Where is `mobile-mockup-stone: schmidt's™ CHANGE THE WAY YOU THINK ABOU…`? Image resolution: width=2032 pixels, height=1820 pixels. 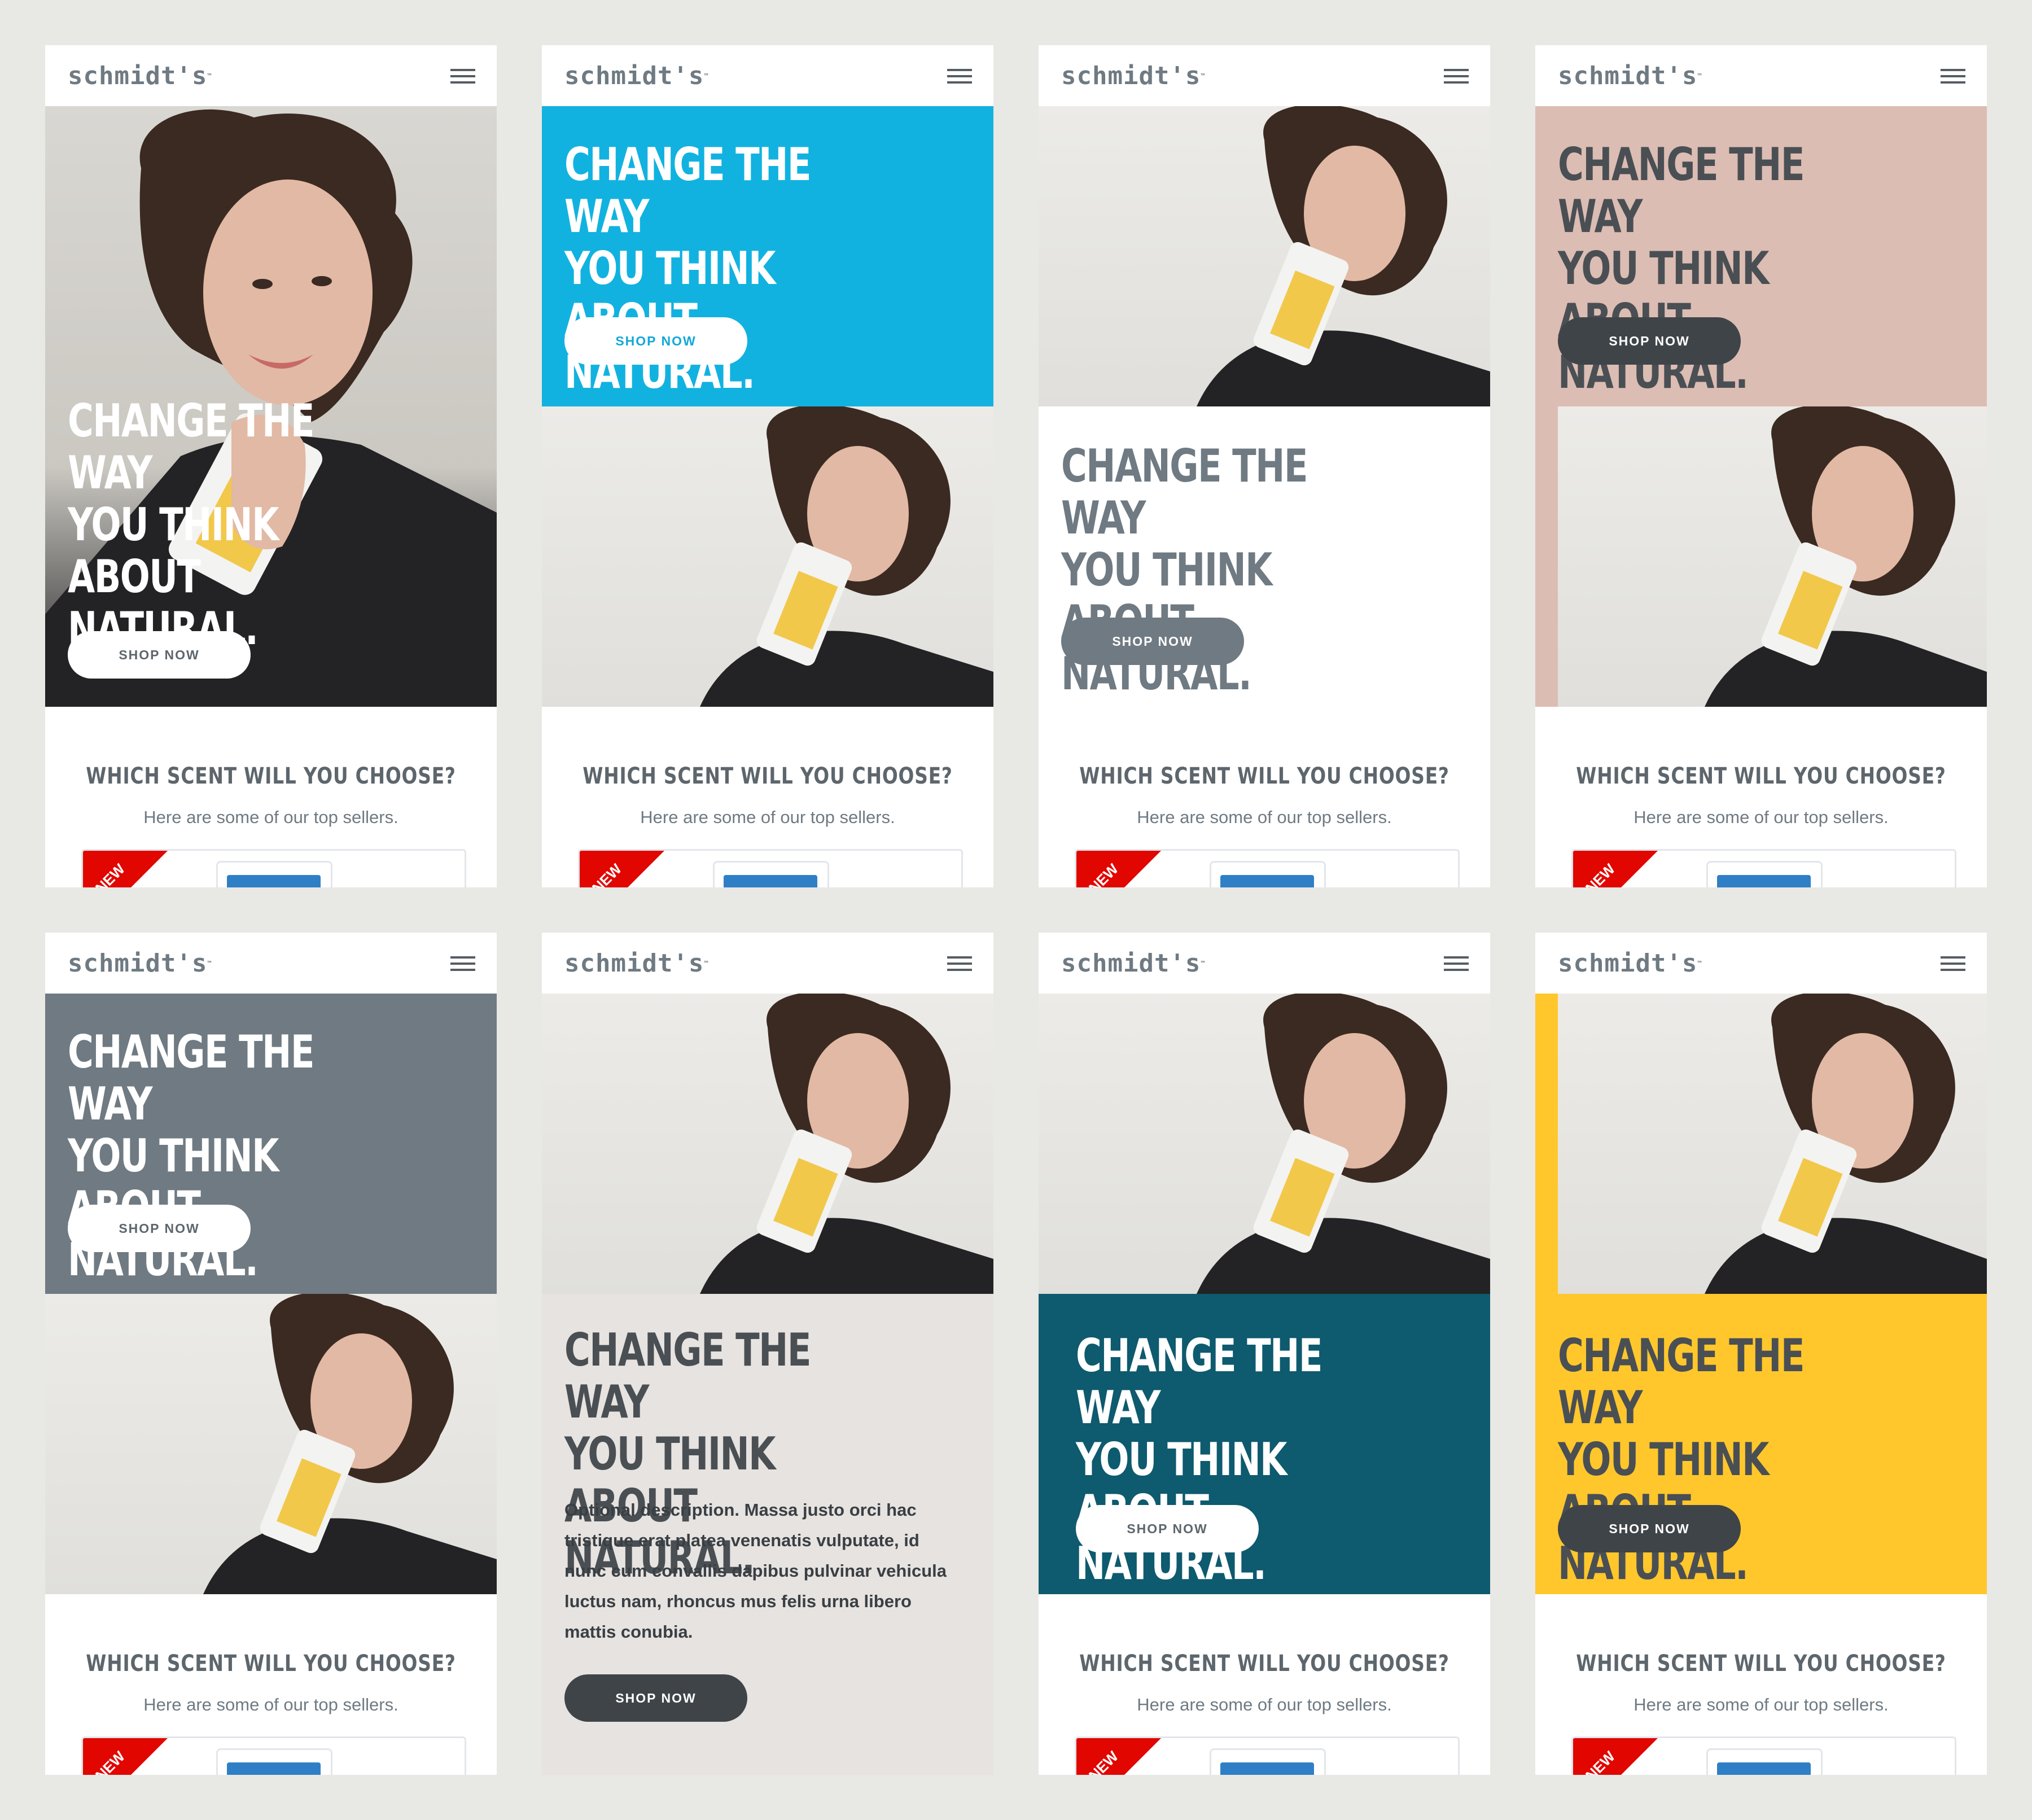
mobile-mockup-stone: schmidt's™ CHANGE THE WAY YOU THINK ABOU… is located at coordinates (767, 1354).